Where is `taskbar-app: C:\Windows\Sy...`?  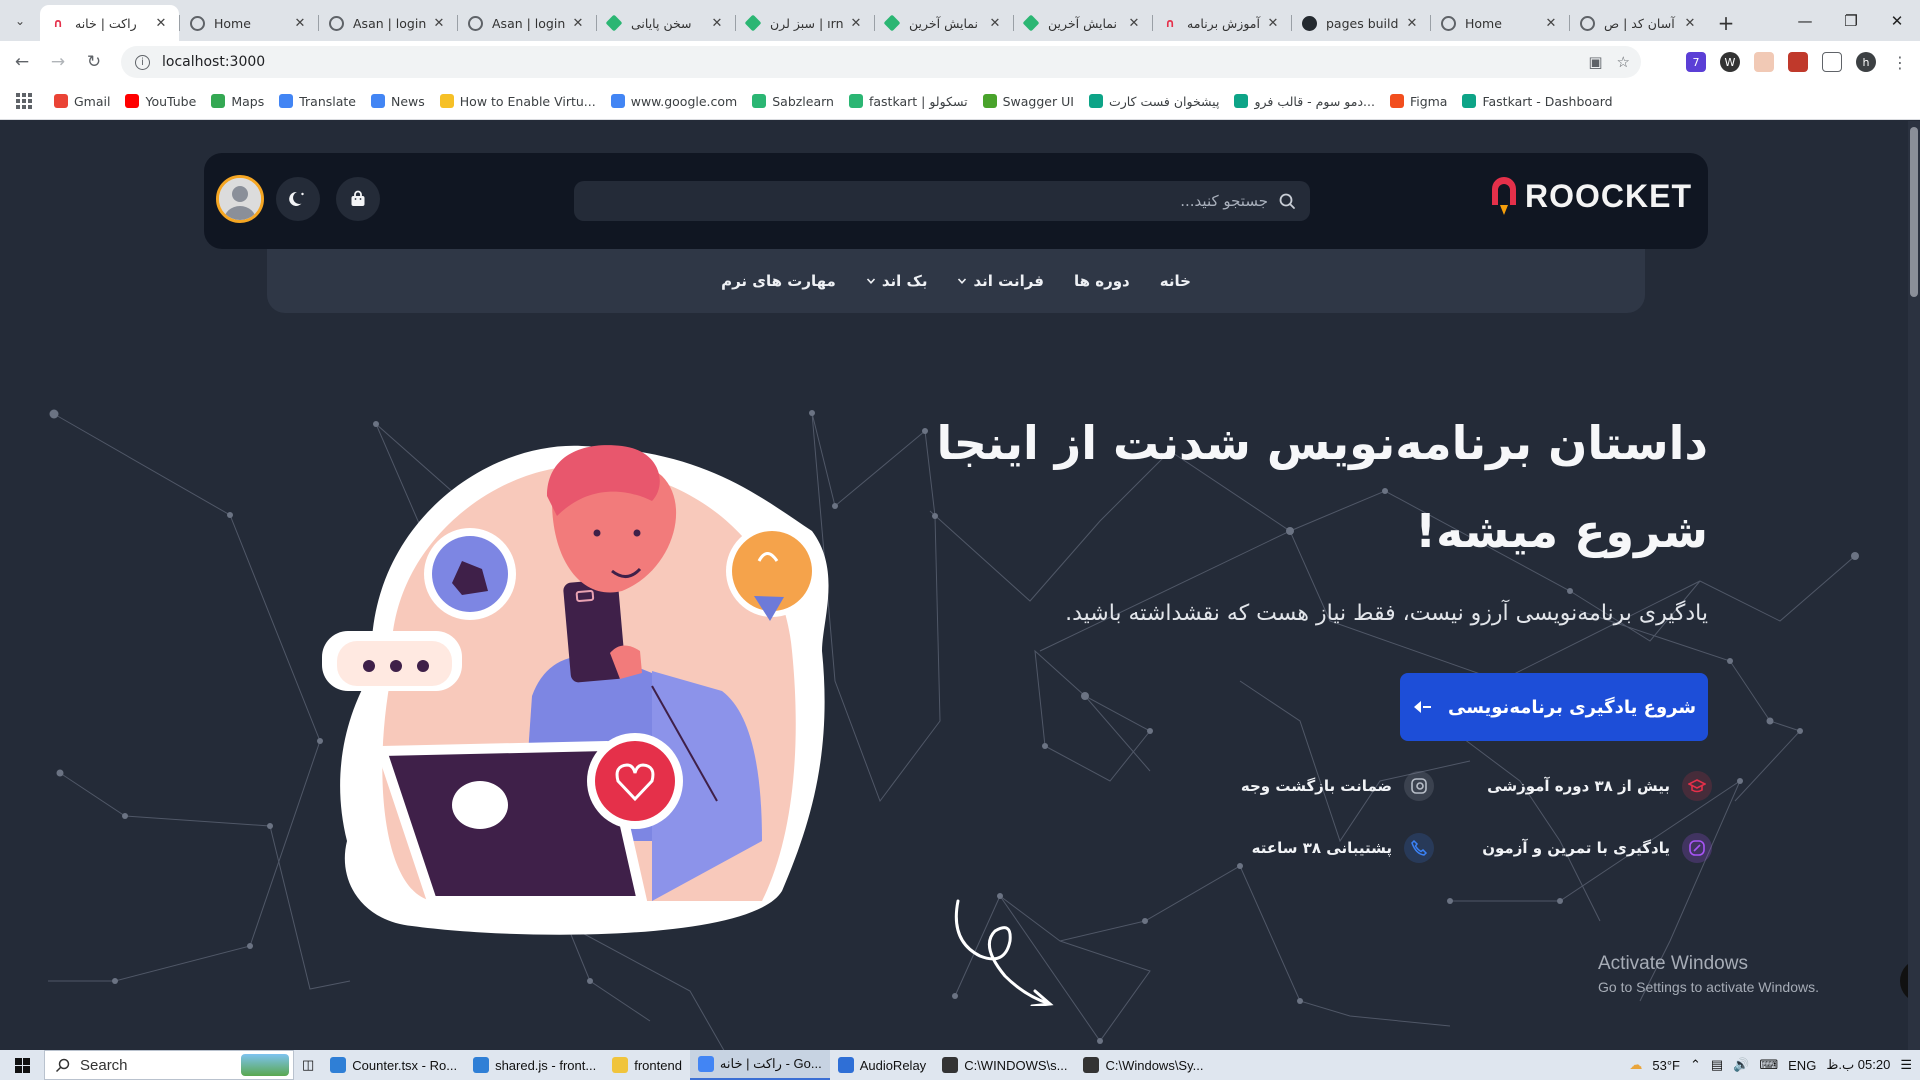
taskbar-app: C:\Windows\Sy... is located at coordinates (1143, 1065).